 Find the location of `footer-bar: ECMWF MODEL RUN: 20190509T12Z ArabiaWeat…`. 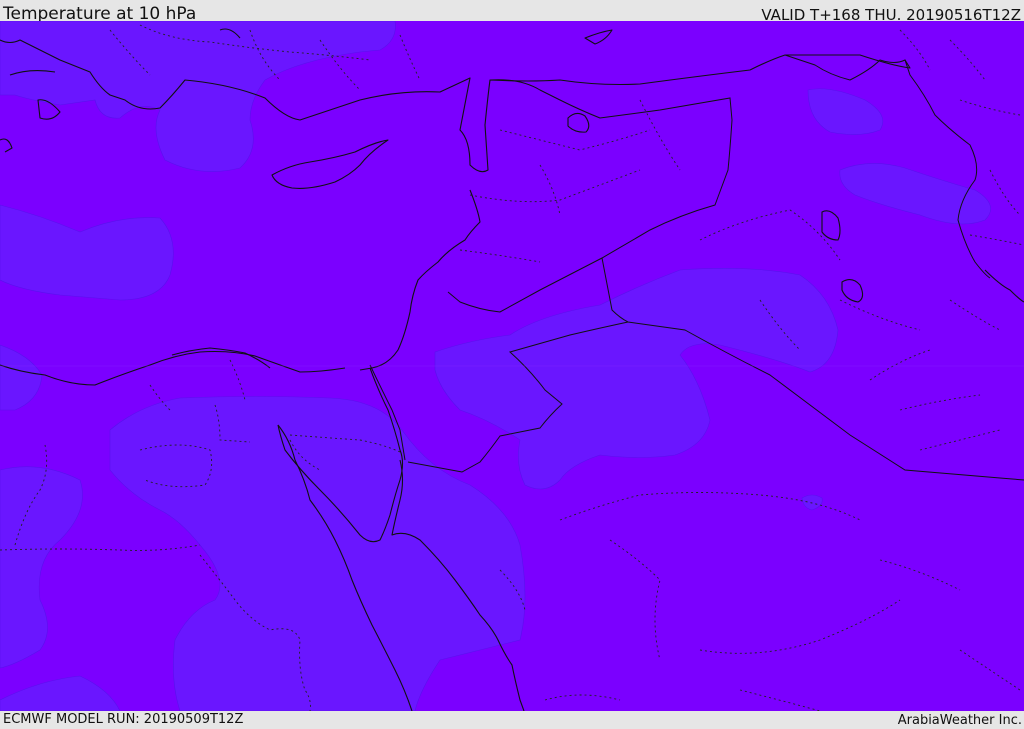

footer-bar: ECMWF MODEL RUN: 20190509T12Z ArabiaWeat… is located at coordinates (512, 720).